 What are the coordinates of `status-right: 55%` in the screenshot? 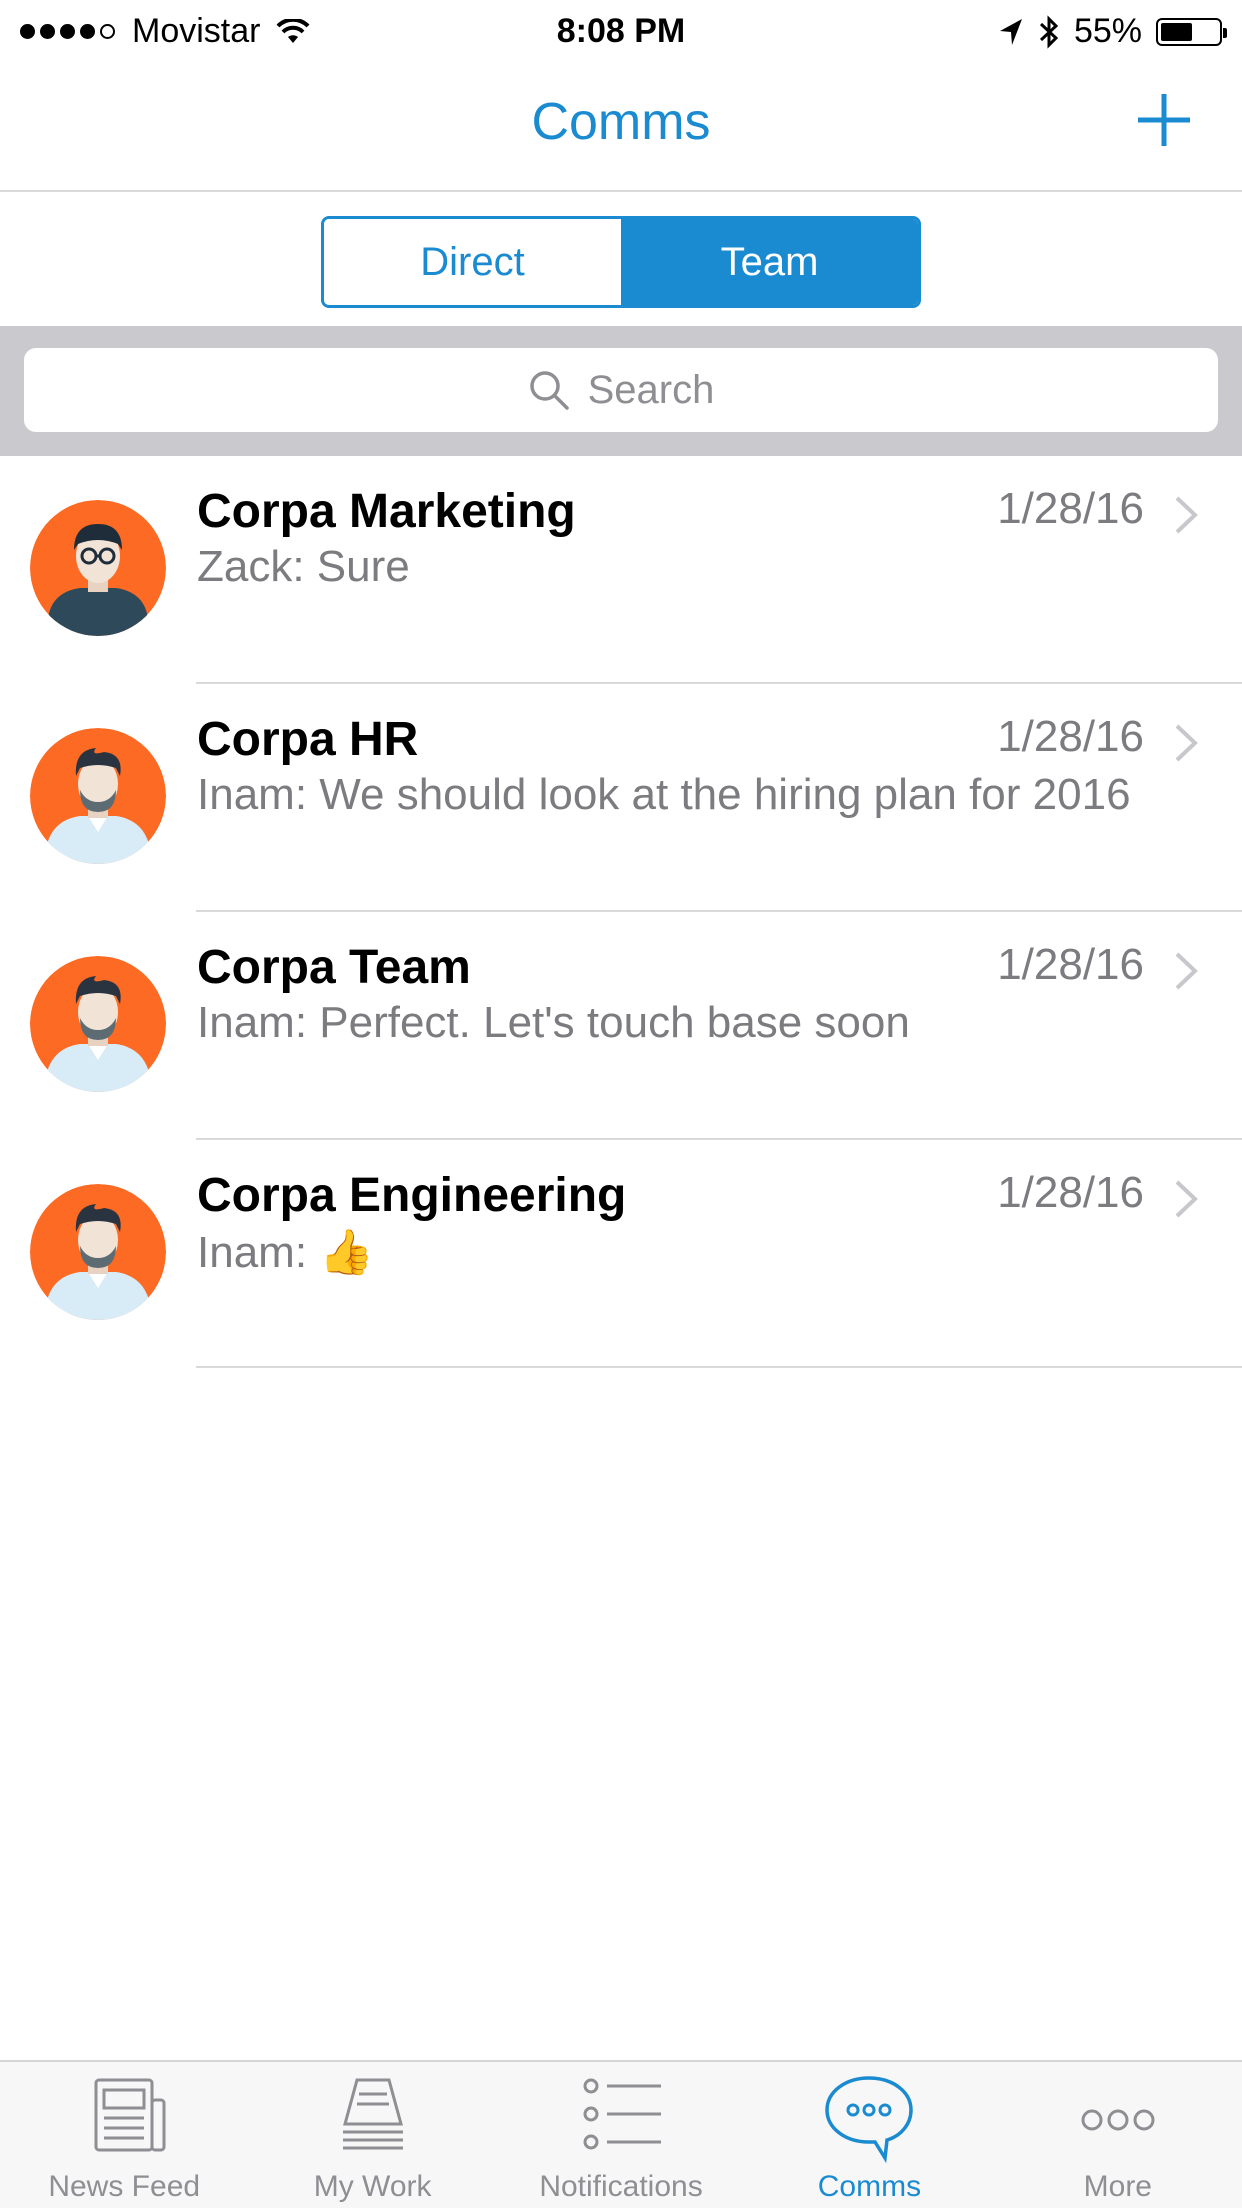 It's located at (1105, 31).